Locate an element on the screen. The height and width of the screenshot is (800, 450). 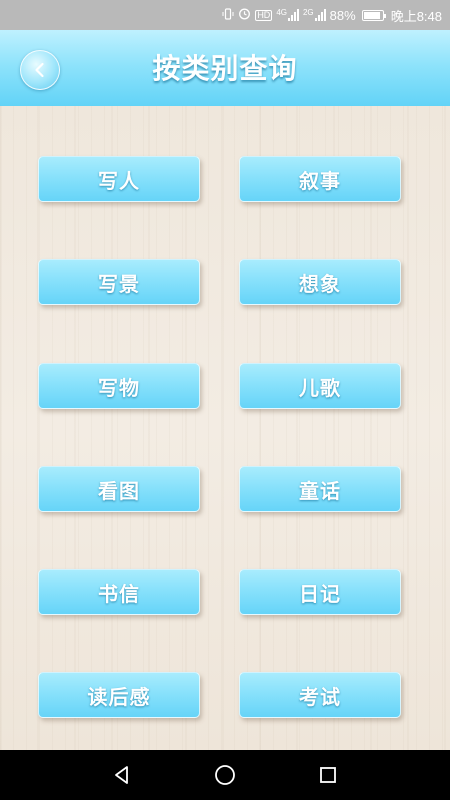
category-button-xiejing: 写景 is located at coordinates (119, 282).